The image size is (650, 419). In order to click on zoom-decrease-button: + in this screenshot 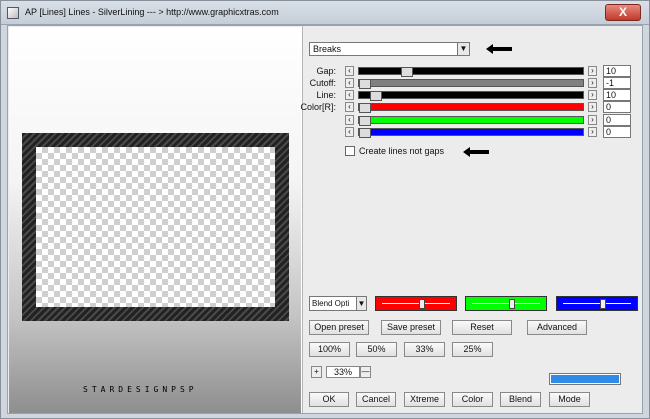, I will do `click(316, 372)`.